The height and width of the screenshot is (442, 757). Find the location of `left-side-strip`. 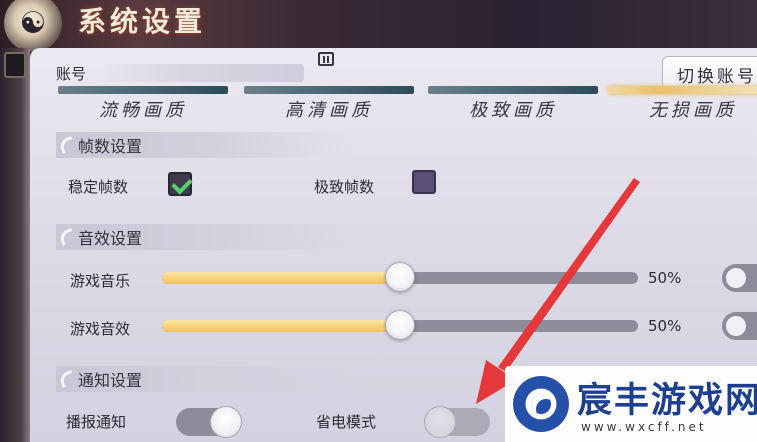

left-side-strip is located at coordinates (15, 245).